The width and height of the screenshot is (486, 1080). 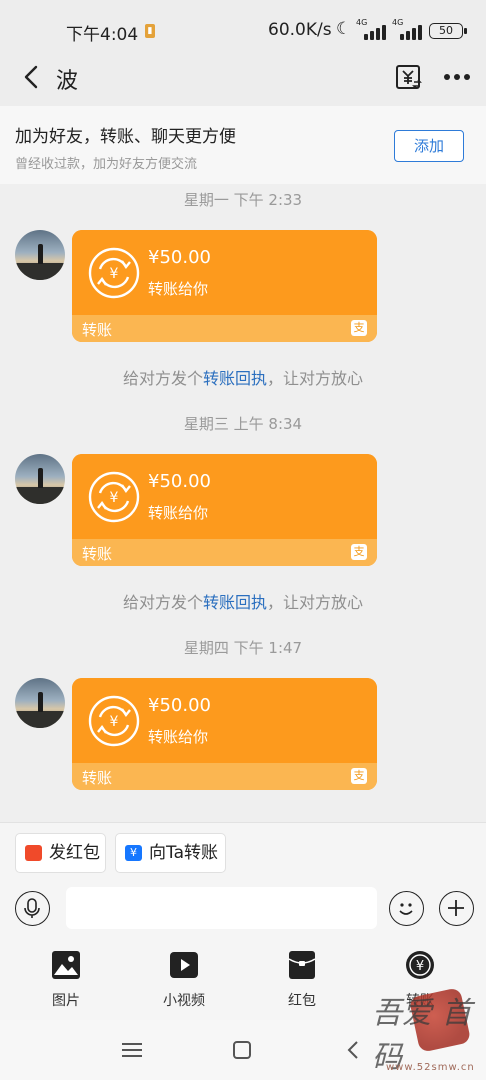 What do you see at coordinates (448, 31) in the screenshot?
I see `battery-icon: 50` at bounding box center [448, 31].